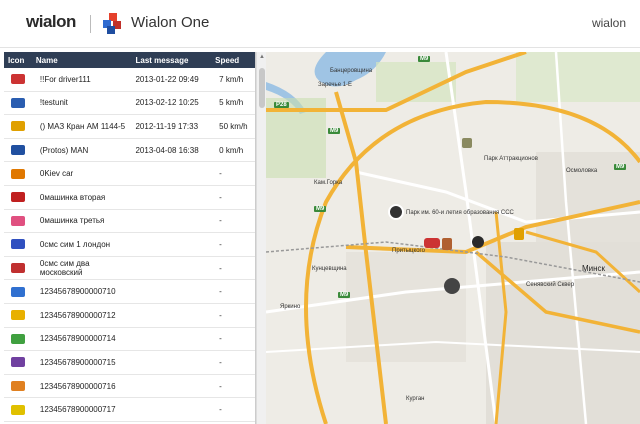 This screenshot has width=640, height=424. Describe the element at coordinates (167, 126) in the screenshot. I see `unit-last-message: 2012-11-19 17:33` at that location.